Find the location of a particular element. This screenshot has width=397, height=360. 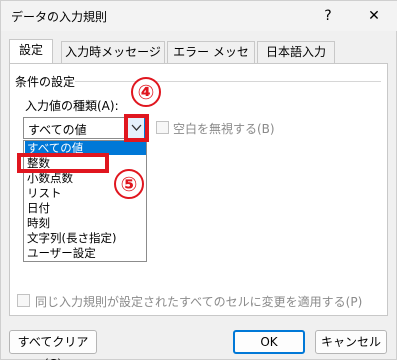

option-time: 時刻 is located at coordinates (85, 223).